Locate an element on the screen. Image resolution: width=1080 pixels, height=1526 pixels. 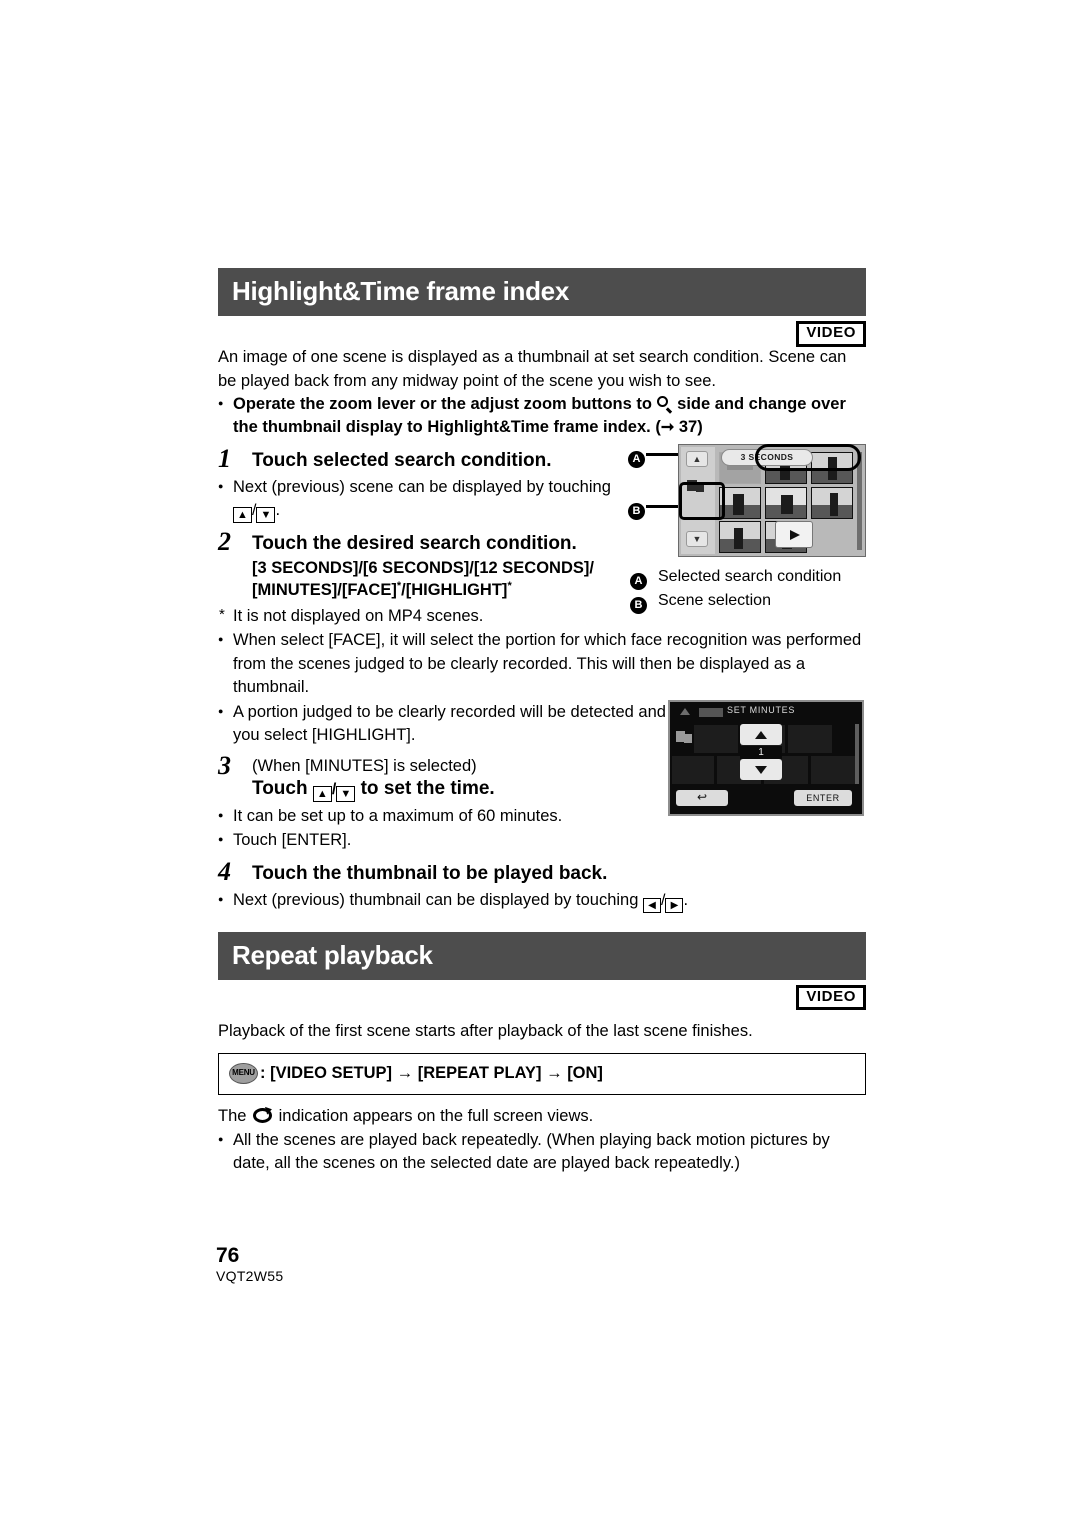
legend-badge-a: A is located at coordinates (638, 581).